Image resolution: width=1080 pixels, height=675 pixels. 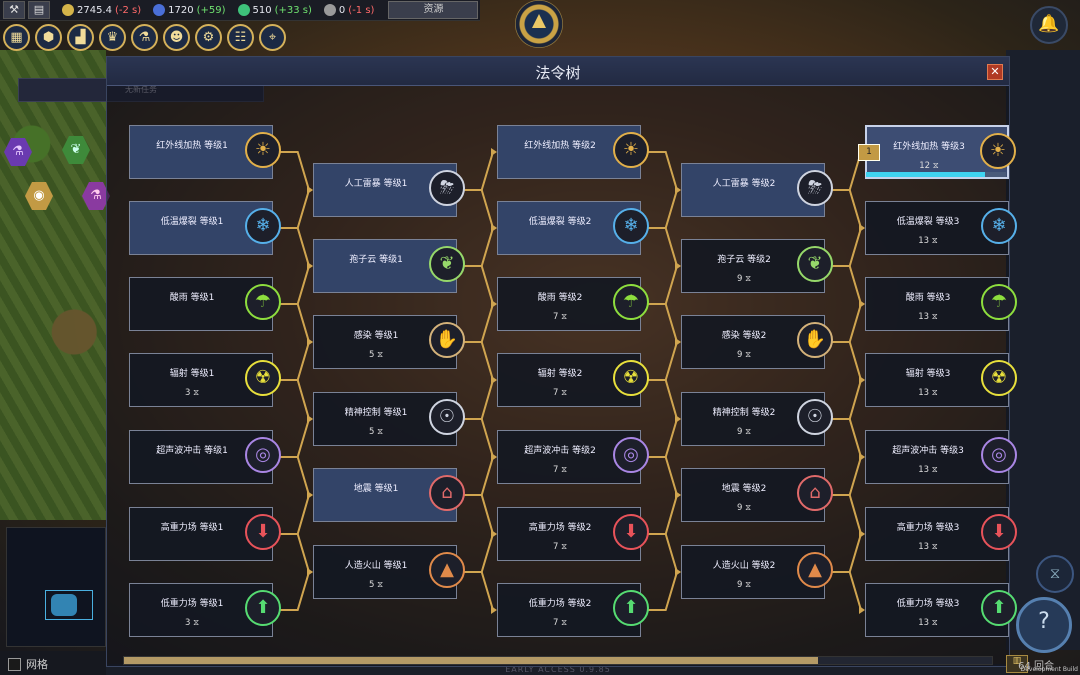 What do you see at coordinates (205, 152) in the screenshot?
I see `decree-node: 红外线加热 等级1 ☀` at bounding box center [205, 152].